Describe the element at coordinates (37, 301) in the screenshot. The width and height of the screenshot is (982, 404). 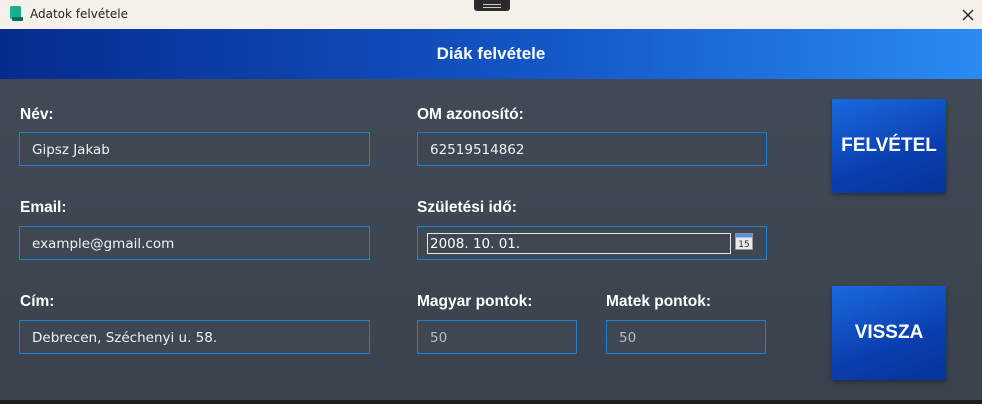
I see `address-label: Cím:` at that location.